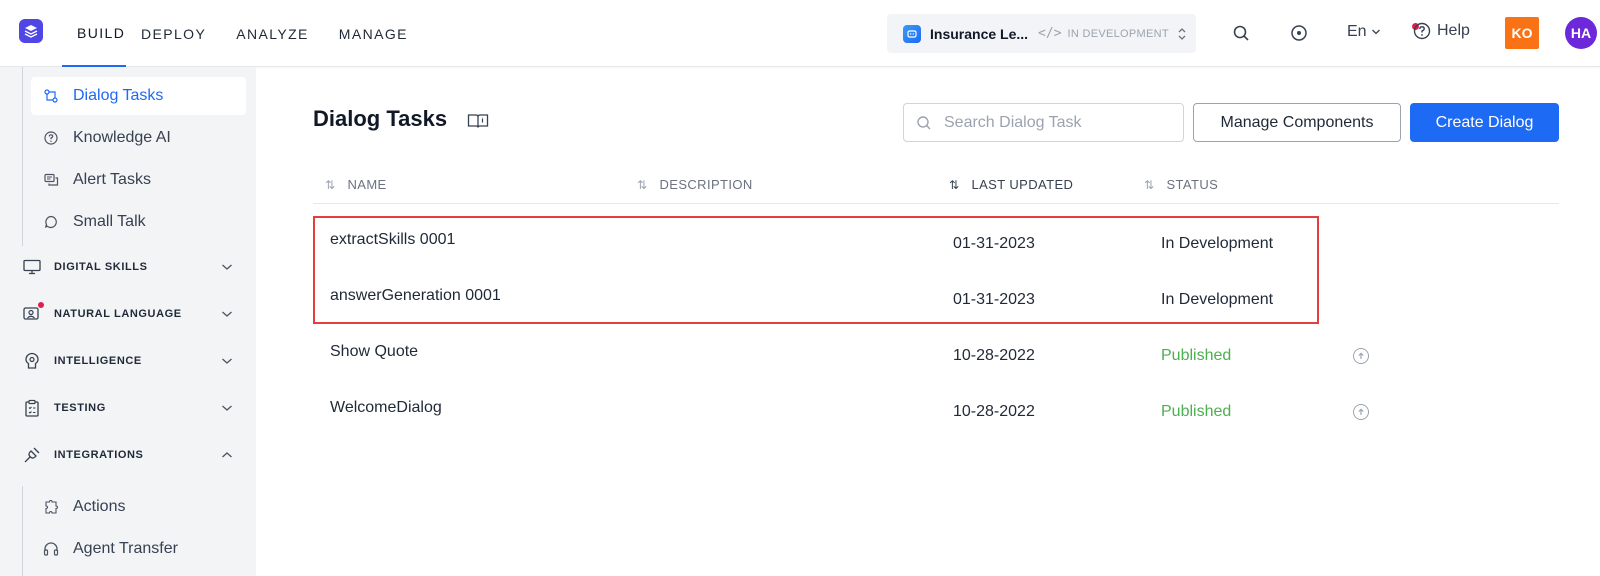 The image size is (1600, 576). What do you see at coordinates (1297, 122) in the screenshot?
I see `manage-components-button: Manage Components` at bounding box center [1297, 122].